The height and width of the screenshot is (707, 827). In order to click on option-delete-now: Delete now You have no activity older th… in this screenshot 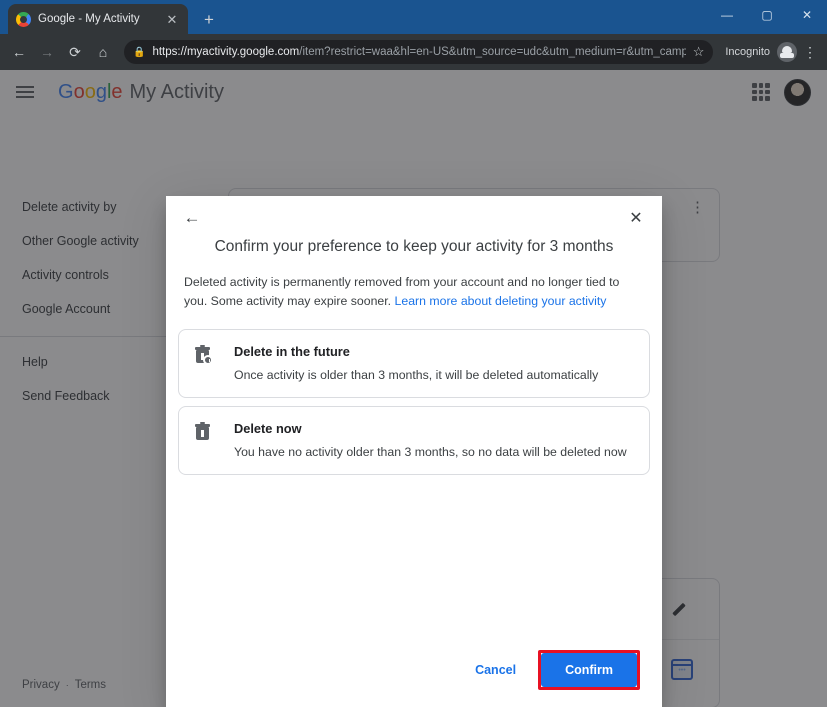, I will do `click(414, 441)`.